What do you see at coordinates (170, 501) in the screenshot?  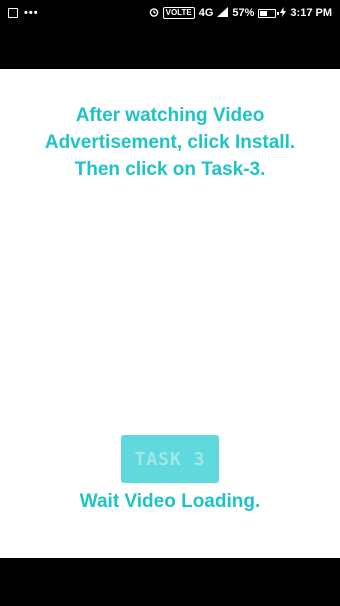 I see `loading-status-text: Wait Video Loading.` at bounding box center [170, 501].